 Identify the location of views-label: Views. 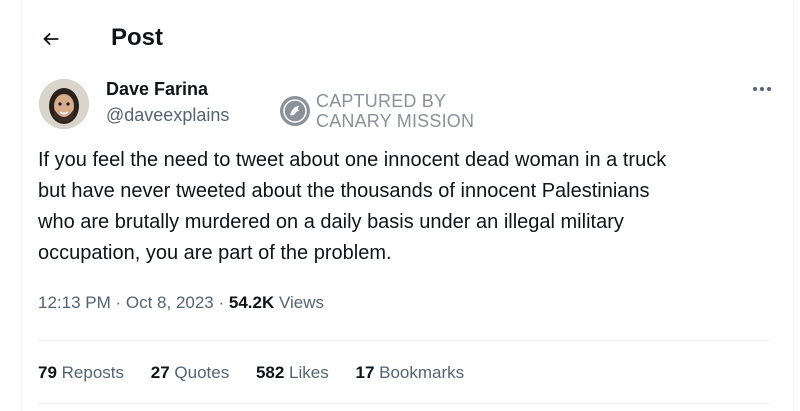
(299, 302).